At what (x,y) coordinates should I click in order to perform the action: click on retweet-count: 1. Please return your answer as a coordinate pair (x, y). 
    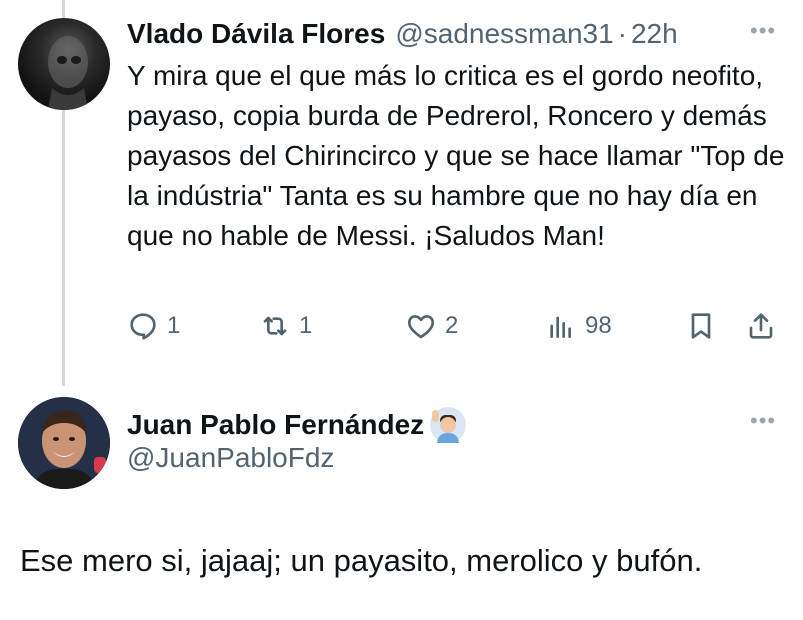
    Looking at the image, I should click on (306, 325).